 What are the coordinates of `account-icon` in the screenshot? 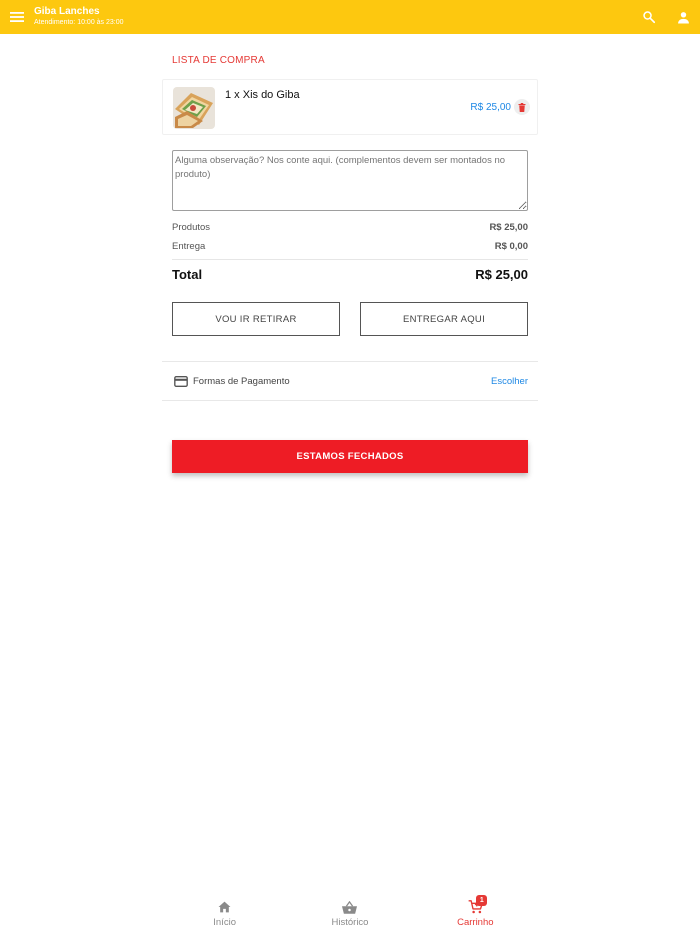 It's located at (683, 17).